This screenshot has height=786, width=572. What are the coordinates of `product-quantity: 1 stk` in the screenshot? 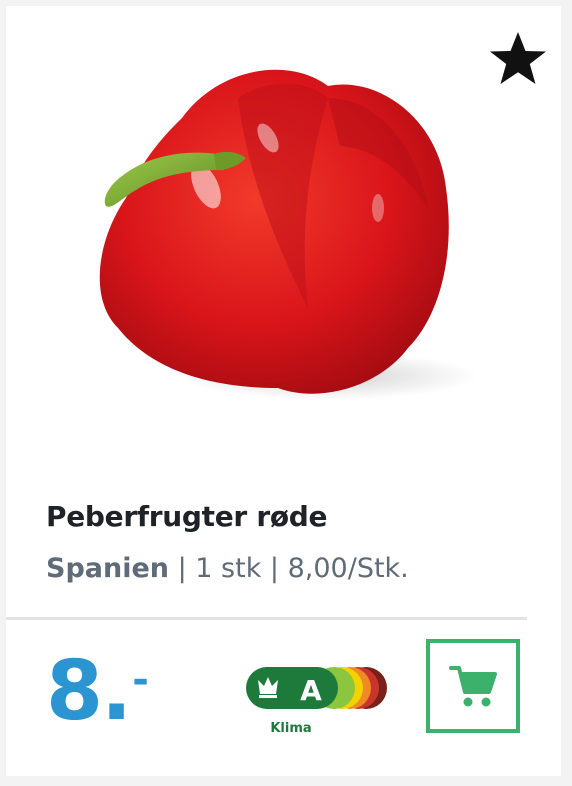 It's located at (228, 568).